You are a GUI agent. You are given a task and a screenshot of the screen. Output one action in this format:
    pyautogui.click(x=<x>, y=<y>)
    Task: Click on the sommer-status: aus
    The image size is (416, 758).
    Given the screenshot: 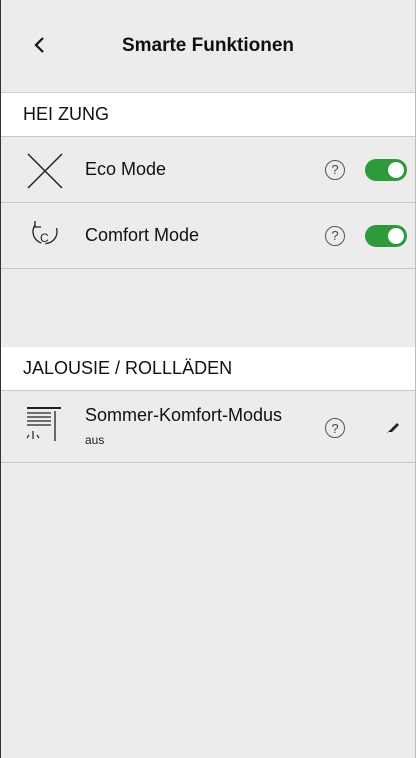 What is the action you would take?
    pyautogui.click(x=95, y=440)
    